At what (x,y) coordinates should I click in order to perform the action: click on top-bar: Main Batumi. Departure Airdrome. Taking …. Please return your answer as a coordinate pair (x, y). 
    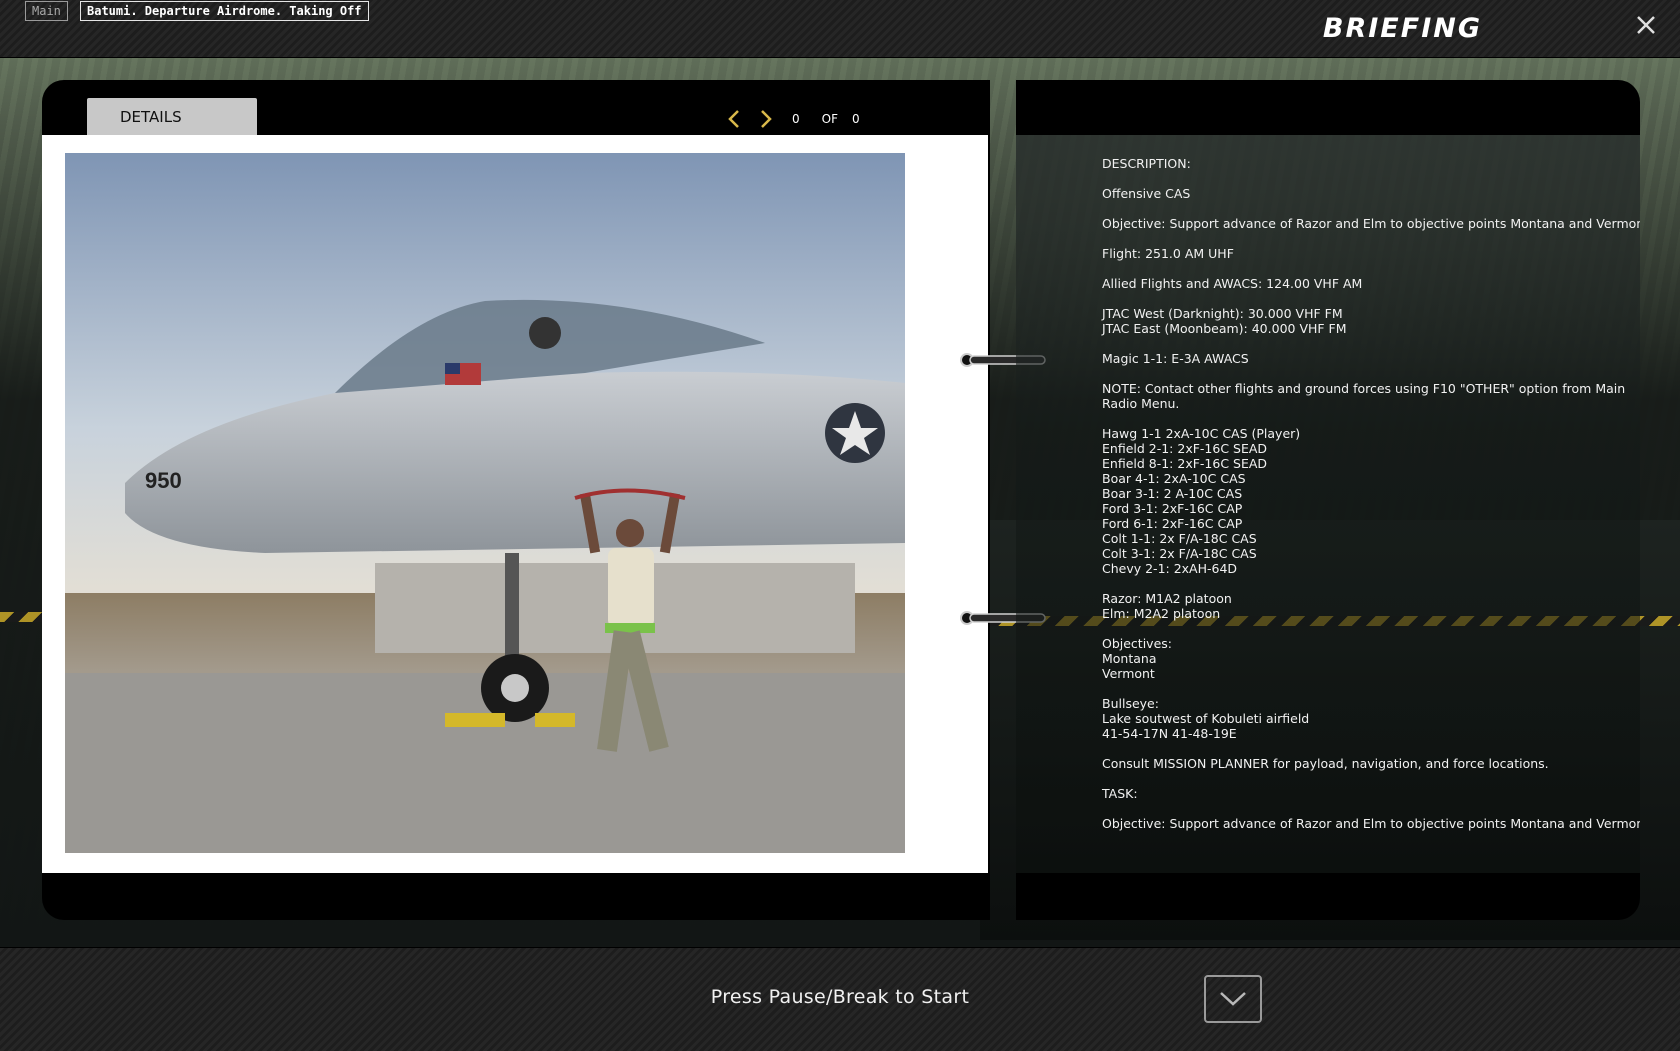
    Looking at the image, I should click on (840, 29).